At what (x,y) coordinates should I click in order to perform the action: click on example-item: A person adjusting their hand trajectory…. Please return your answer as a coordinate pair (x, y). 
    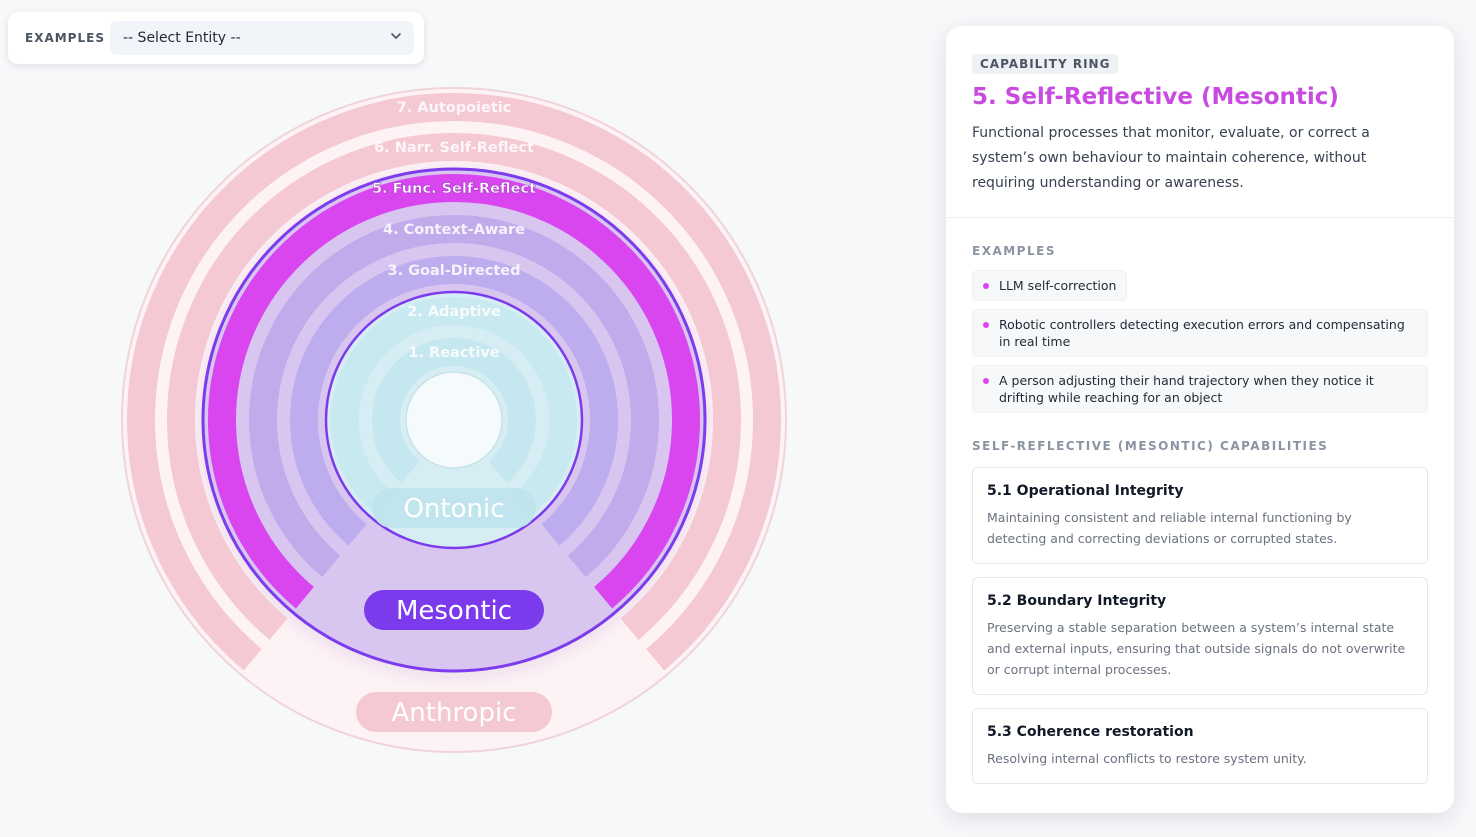
    Looking at the image, I should click on (1200, 389).